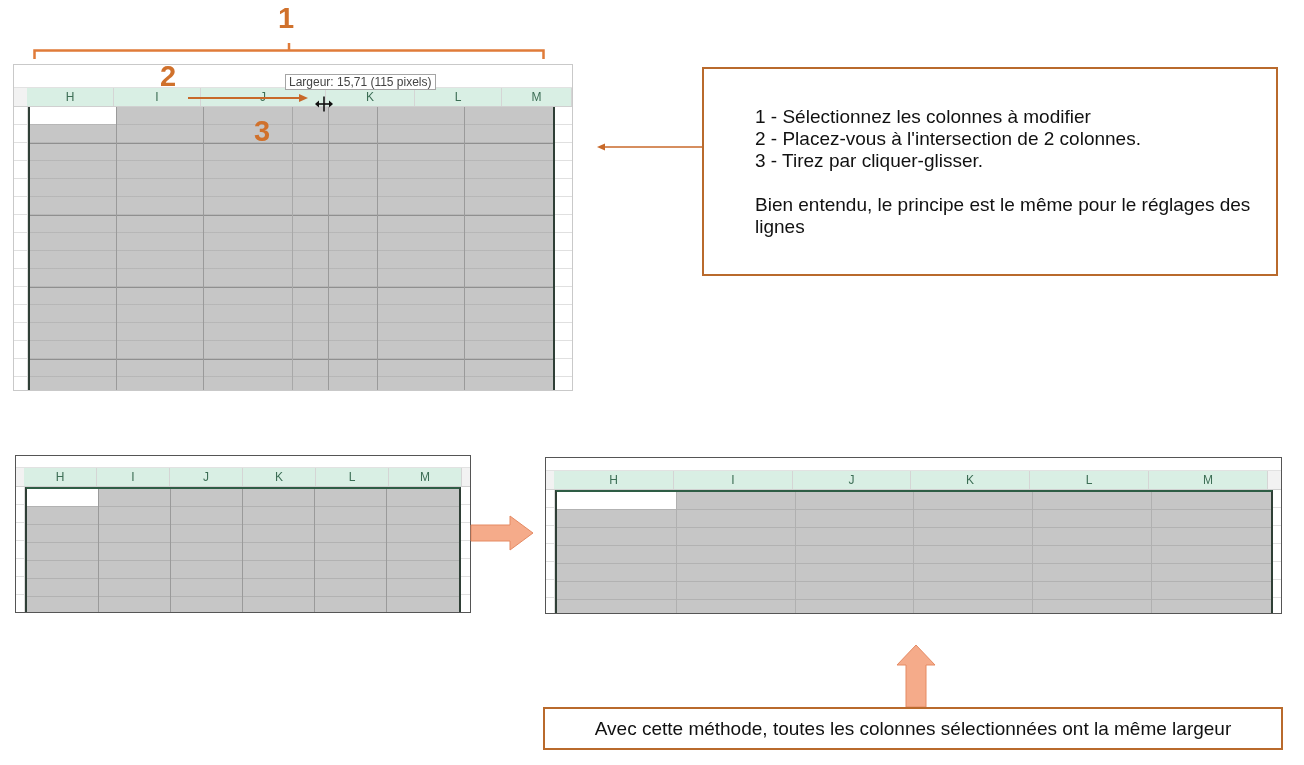 This screenshot has width=1304, height=765. I want to click on step-number: 1, so click(286, 18).